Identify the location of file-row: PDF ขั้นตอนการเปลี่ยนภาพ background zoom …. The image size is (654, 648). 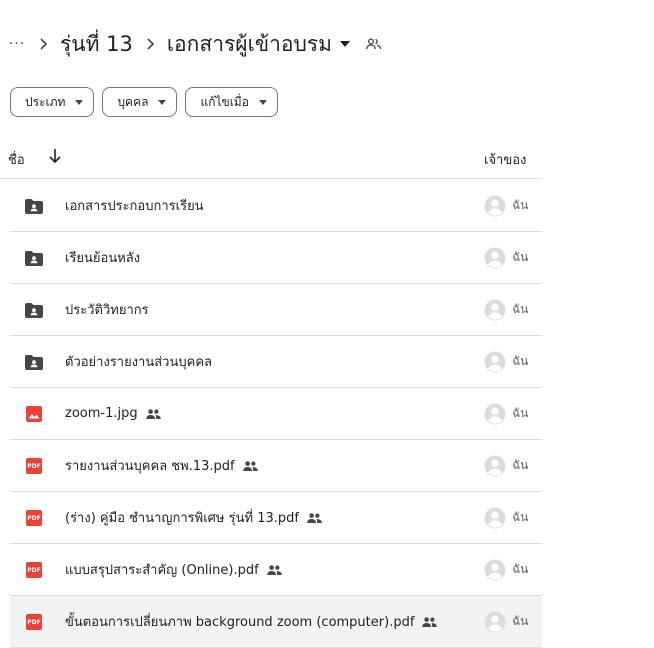
(276, 622).